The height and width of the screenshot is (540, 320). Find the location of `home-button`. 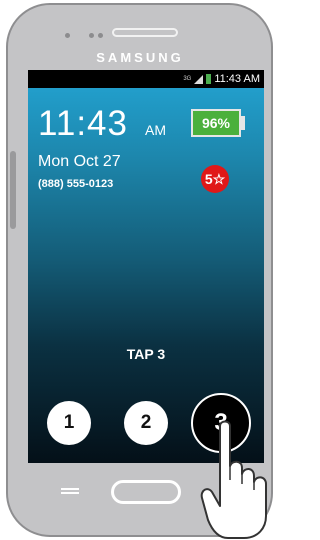

home-button is located at coordinates (146, 492).